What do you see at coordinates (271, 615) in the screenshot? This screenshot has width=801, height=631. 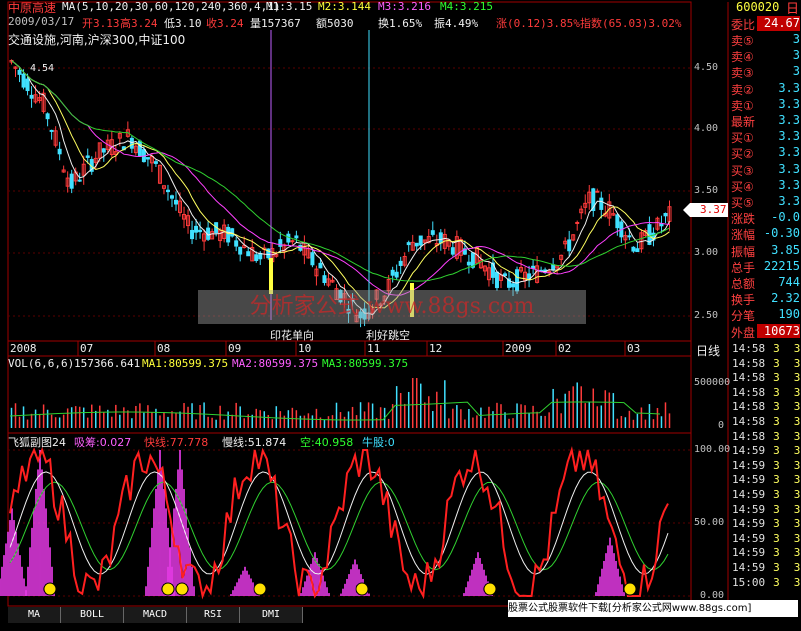 I see `tab-dmi: DMI` at bounding box center [271, 615].